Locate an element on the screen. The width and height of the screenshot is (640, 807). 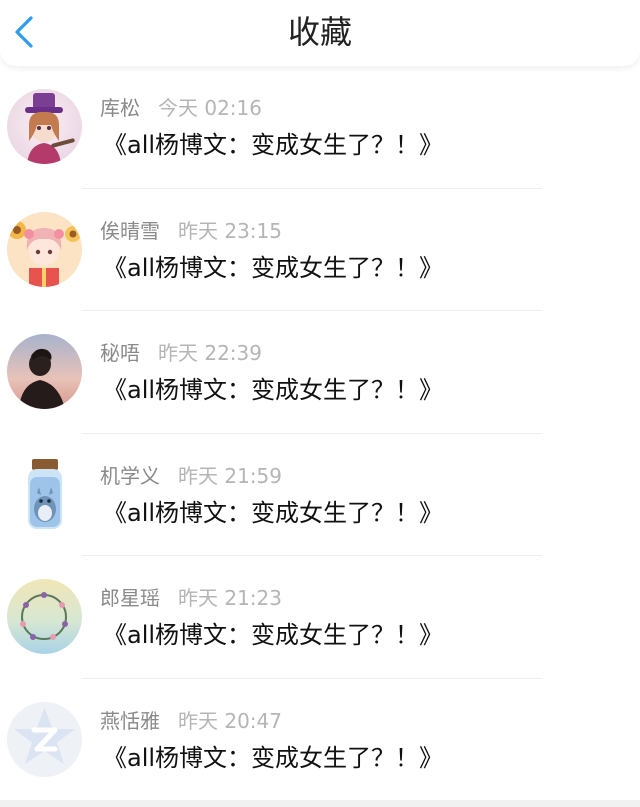
flower-wreath-avatar-icon is located at coordinates (44, 616).